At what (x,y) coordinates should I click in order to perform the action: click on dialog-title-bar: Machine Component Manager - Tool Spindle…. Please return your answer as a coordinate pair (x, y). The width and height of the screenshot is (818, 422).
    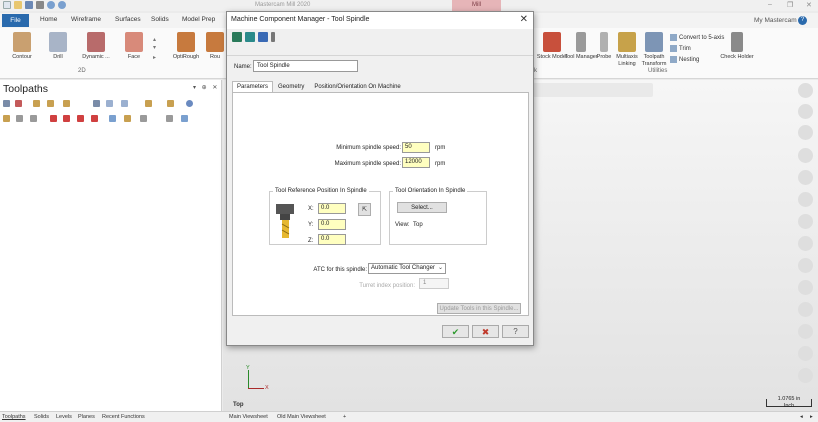
    Looking at the image, I should click on (380, 20).